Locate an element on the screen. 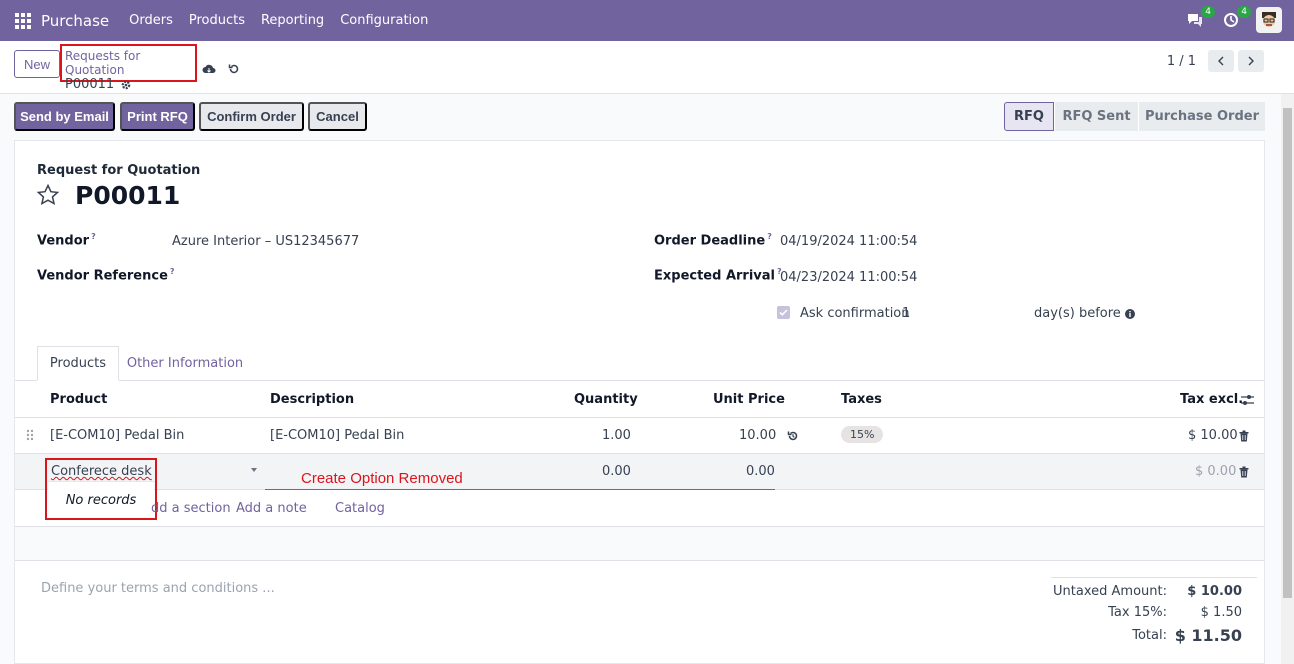  stage-rfq-sent: RFQ Sent is located at coordinates (1096, 116).